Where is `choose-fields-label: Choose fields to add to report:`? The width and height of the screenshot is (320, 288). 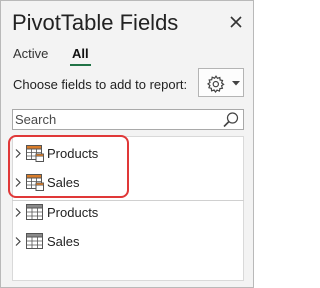 choose-fields-label: Choose fields to add to report: is located at coordinates (100, 84).